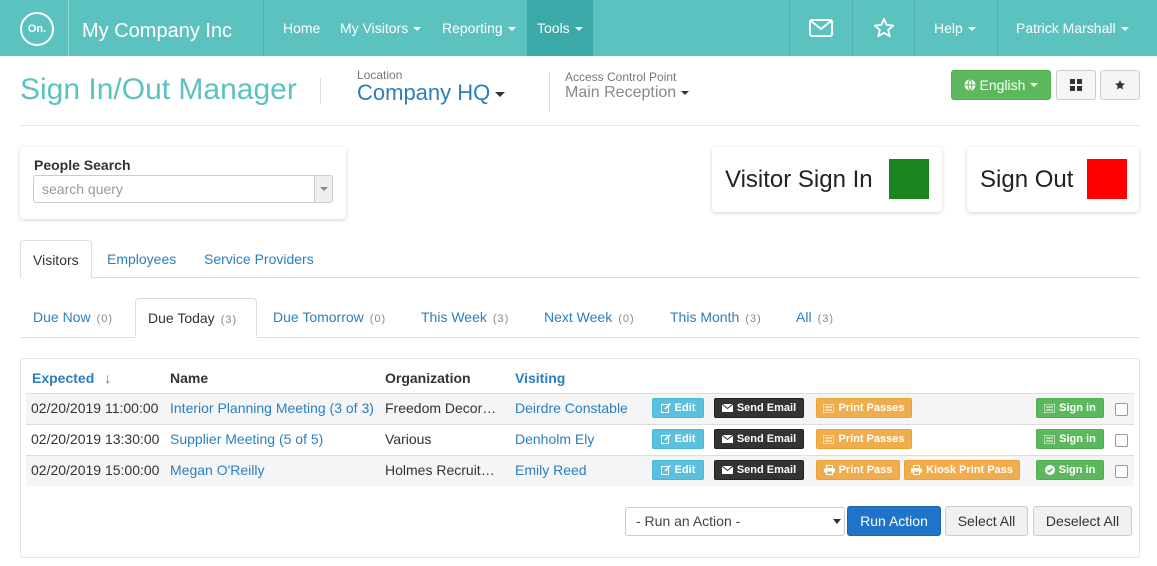  Describe the element at coordinates (894, 521) in the screenshot. I see `run-action-button: Run Action` at that location.